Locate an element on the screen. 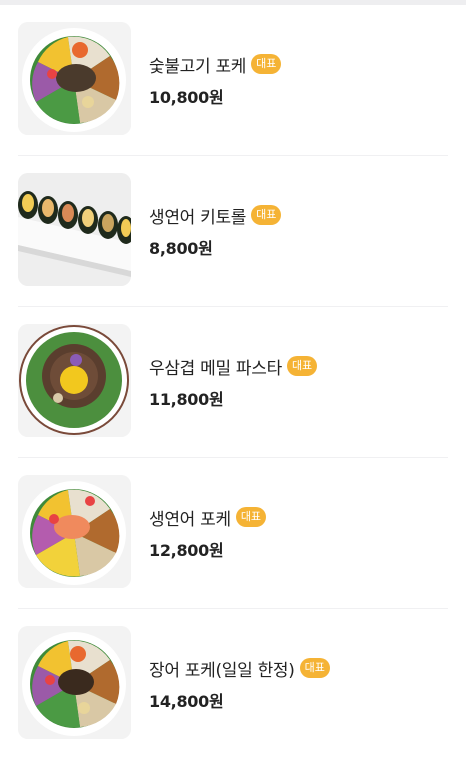 This screenshot has height=760, width=466. menu-item-name: 장어 포케(일일 한정) is located at coordinates (222, 670).